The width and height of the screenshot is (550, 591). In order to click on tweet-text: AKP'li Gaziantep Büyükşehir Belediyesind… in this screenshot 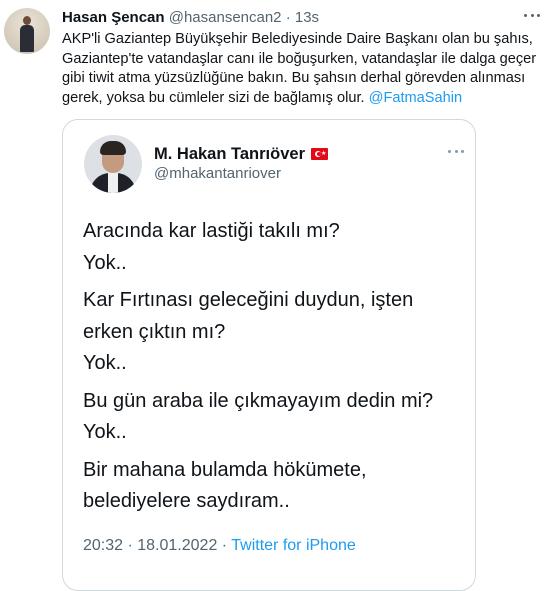, I will do `click(303, 69)`.